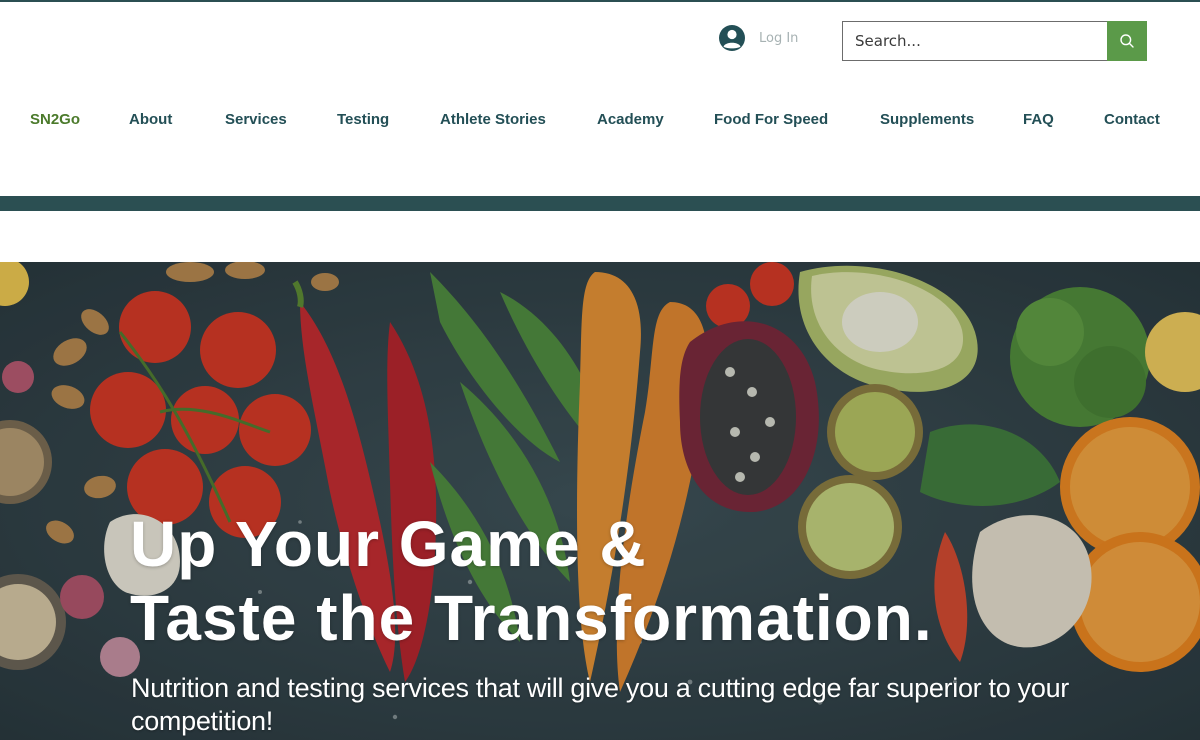  I want to click on search-input, so click(974, 41).